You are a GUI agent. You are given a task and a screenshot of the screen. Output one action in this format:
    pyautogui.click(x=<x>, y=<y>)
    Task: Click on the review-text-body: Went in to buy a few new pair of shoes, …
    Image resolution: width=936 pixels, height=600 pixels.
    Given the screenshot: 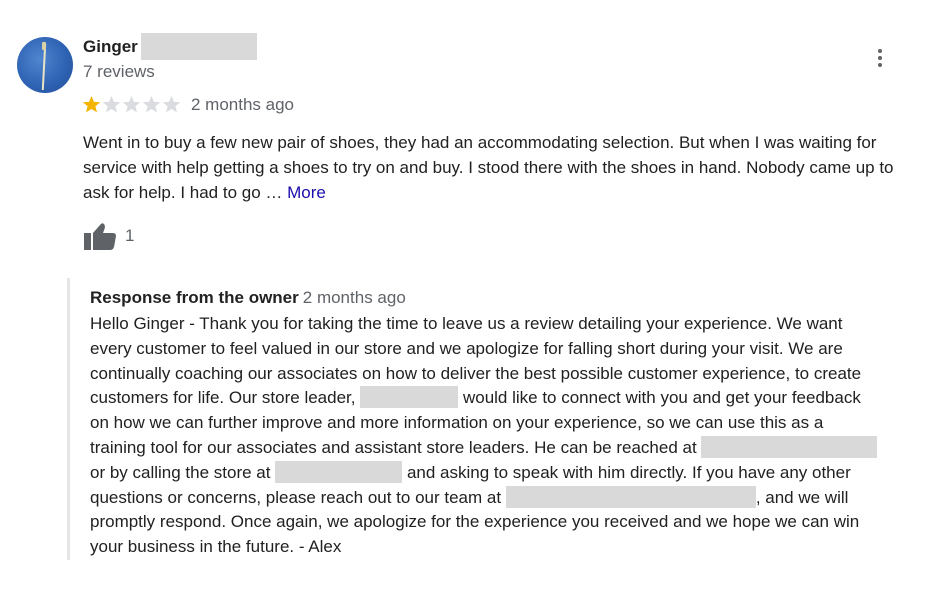 What is the action you would take?
    pyautogui.click(x=488, y=167)
    